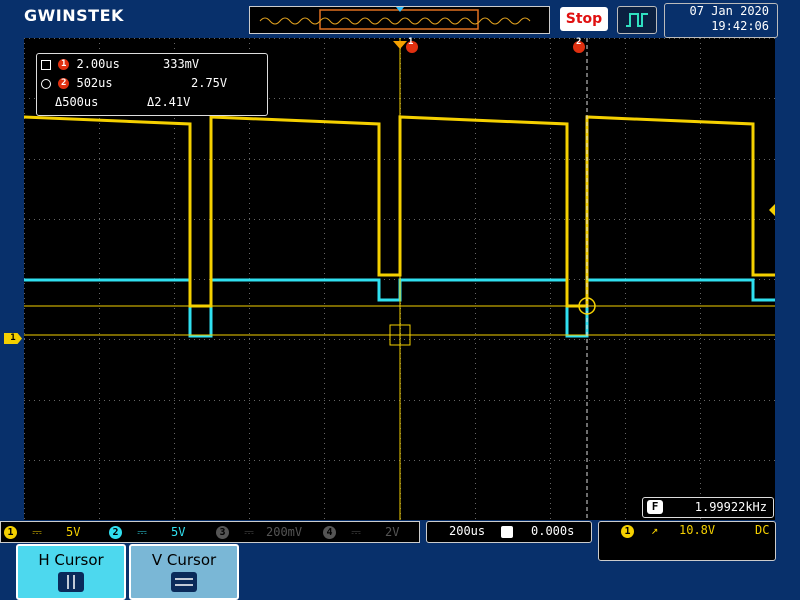 This screenshot has height=600, width=800. What do you see at coordinates (46, 64) in the screenshot?
I see `square-icon` at bounding box center [46, 64].